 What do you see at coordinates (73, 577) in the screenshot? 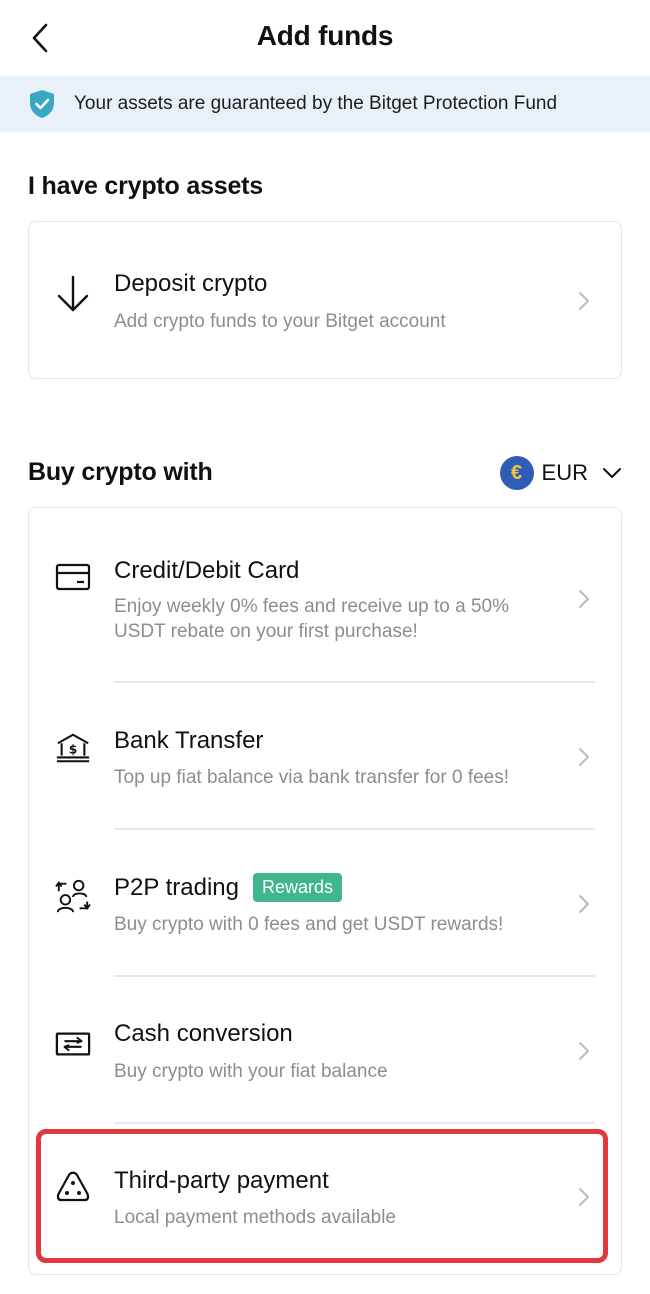
I see `credit-card-icon` at bounding box center [73, 577].